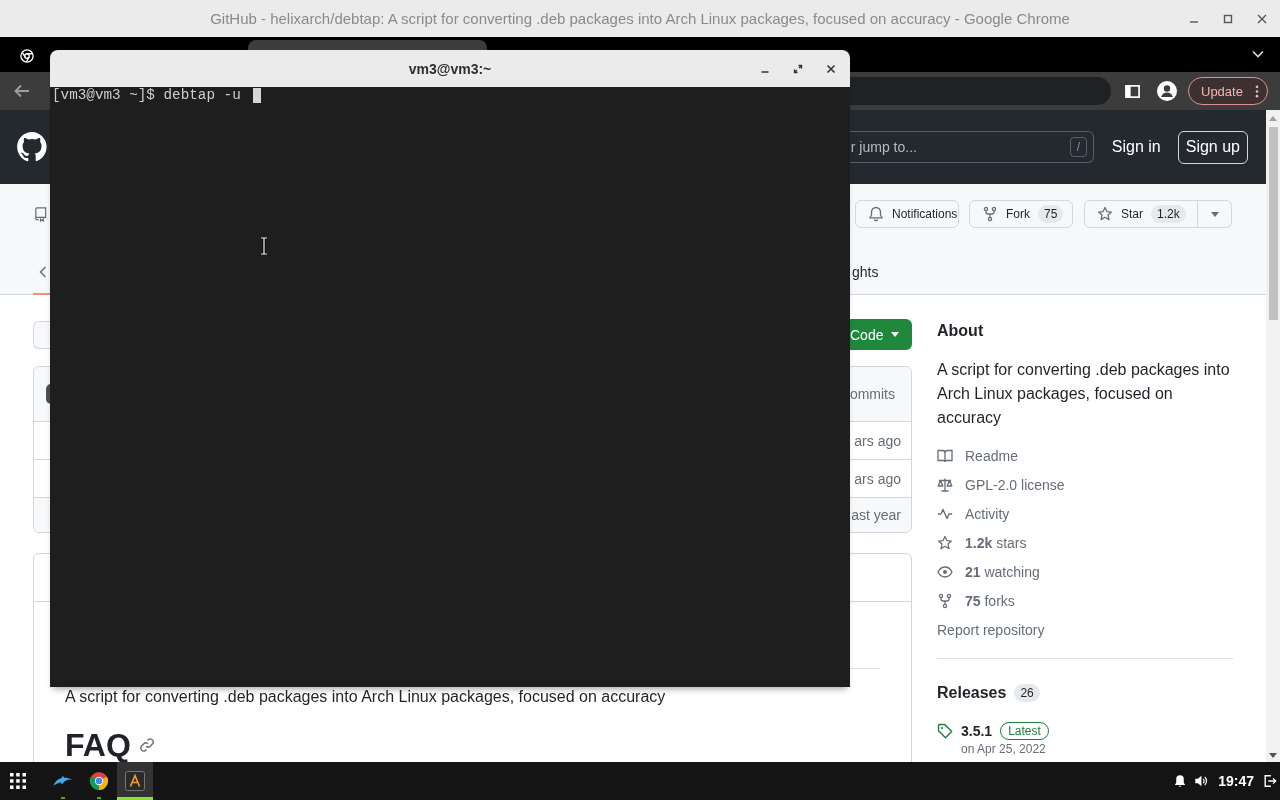 This screenshot has width=1280, height=800. What do you see at coordinates (1236, 781) in the screenshot?
I see `clock: 19:47` at bounding box center [1236, 781].